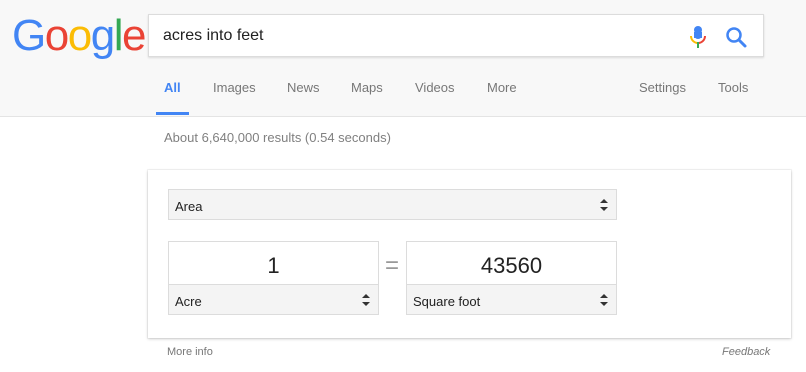 The height and width of the screenshot is (372, 806). I want to click on tab-all: All, so click(172, 87).